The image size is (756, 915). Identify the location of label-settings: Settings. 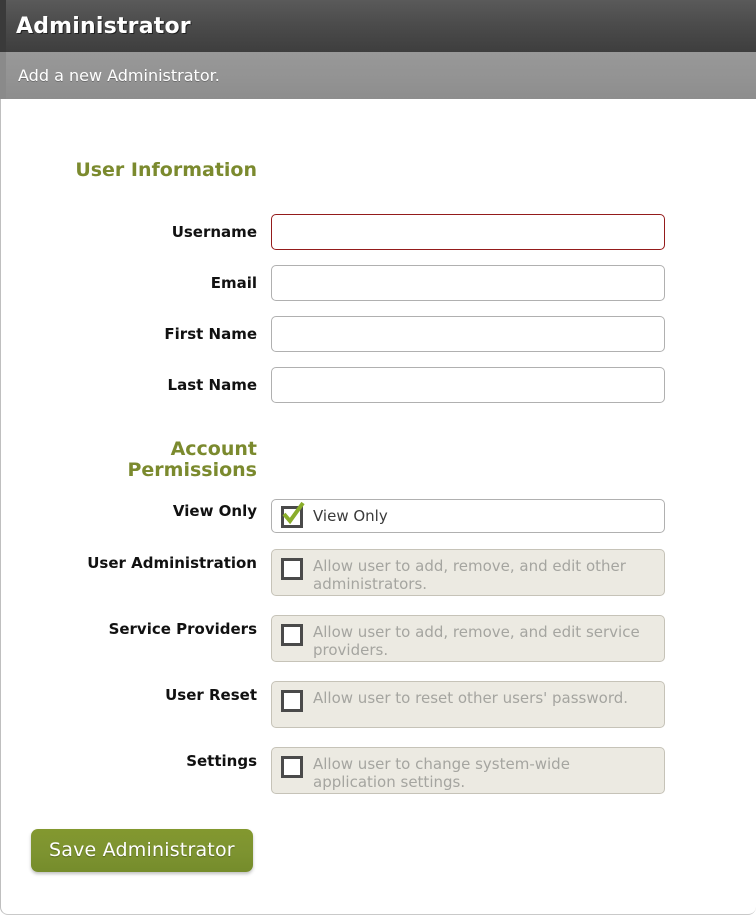
(221, 761).